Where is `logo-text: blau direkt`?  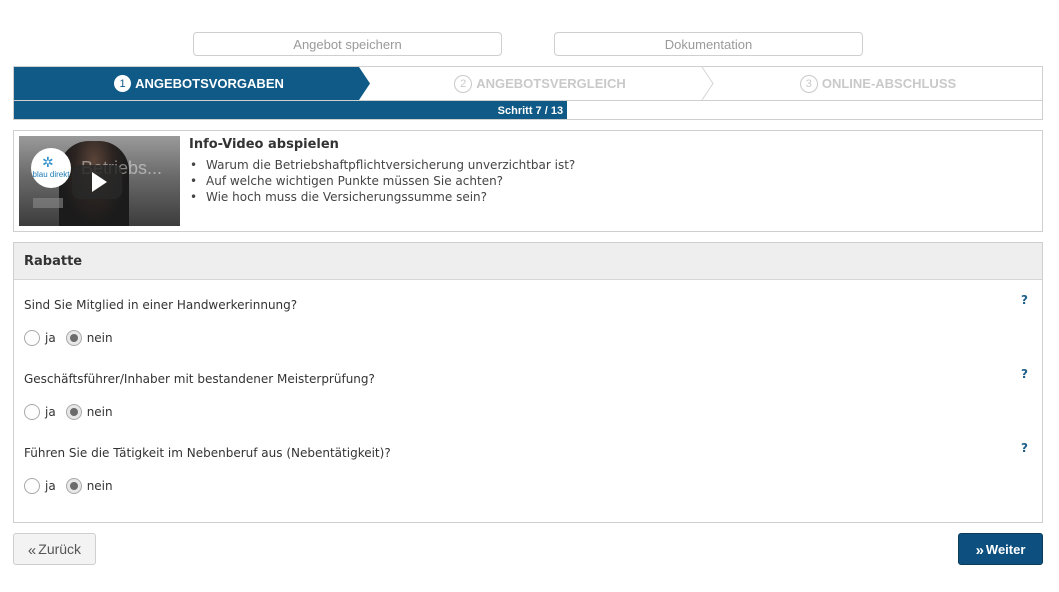 logo-text: blau direkt is located at coordinates (51, 174).